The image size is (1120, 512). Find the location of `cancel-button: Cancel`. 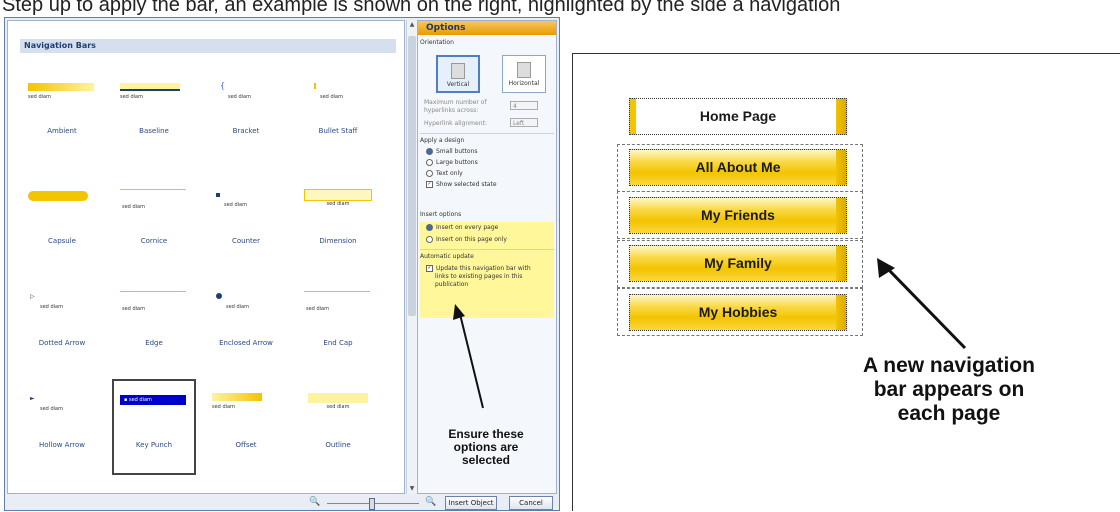

cancel-button: Cancel is located at coordinates (531, 503).